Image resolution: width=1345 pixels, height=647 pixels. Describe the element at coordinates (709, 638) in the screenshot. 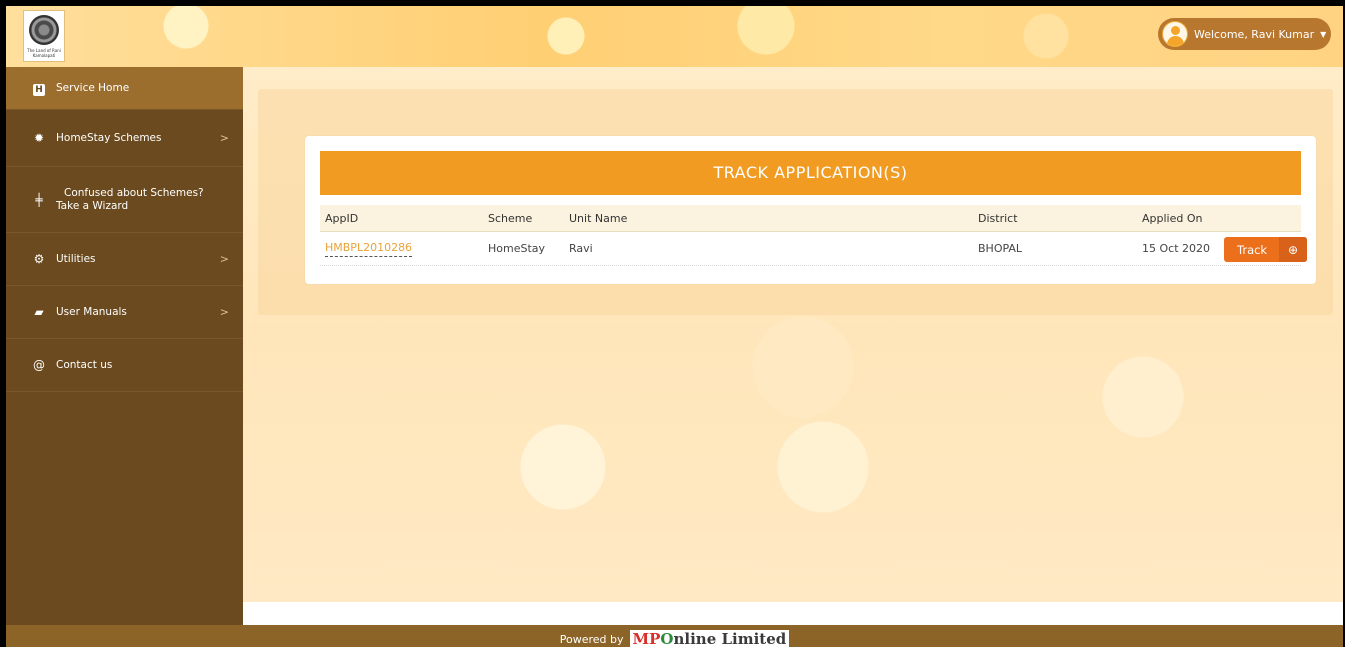

I see `mponline-logo: MPOnline Limited` at that location.